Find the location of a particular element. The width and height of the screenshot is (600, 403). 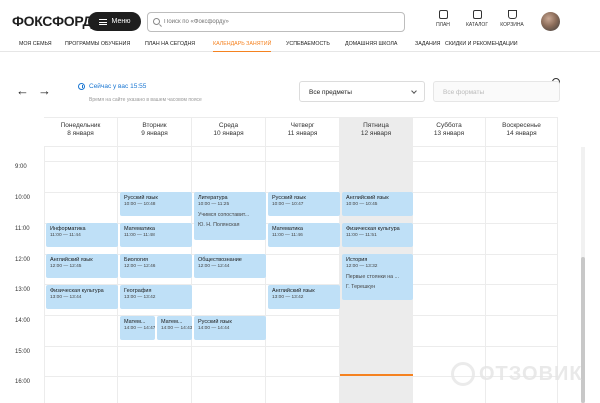

cart-link: КОРЗИНА is located at coordinates (512, 19).